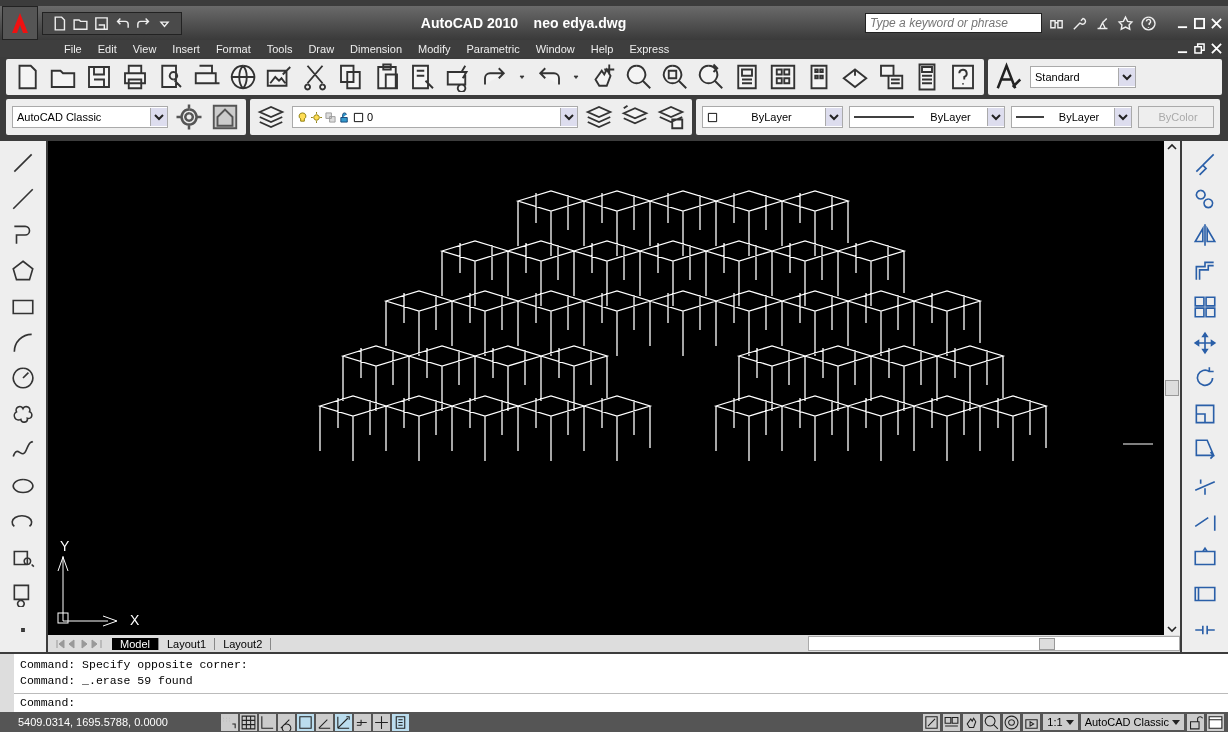 The image size is (1228, 732). Describe the element at coordinates (135, 620) in the screenshot. I see `x-axis-label: X` at that location.